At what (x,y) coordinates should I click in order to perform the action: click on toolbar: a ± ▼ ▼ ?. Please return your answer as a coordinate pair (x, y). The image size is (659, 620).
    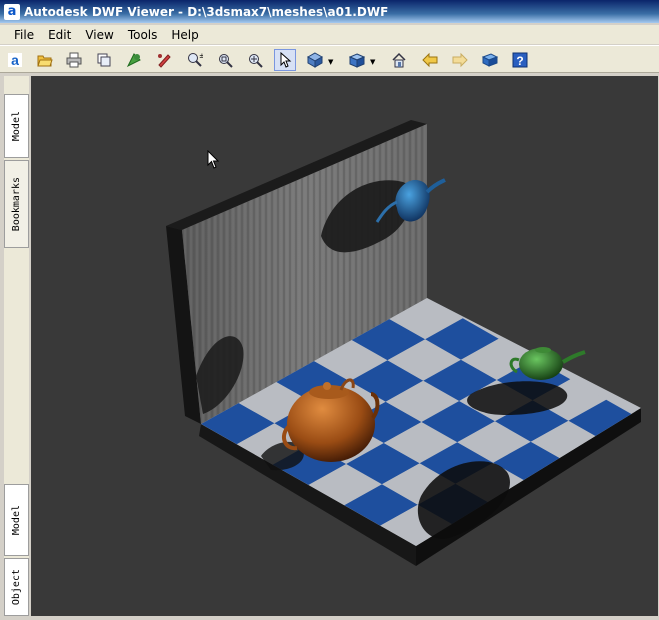
    Looking at the image, I should click on (329, 59).